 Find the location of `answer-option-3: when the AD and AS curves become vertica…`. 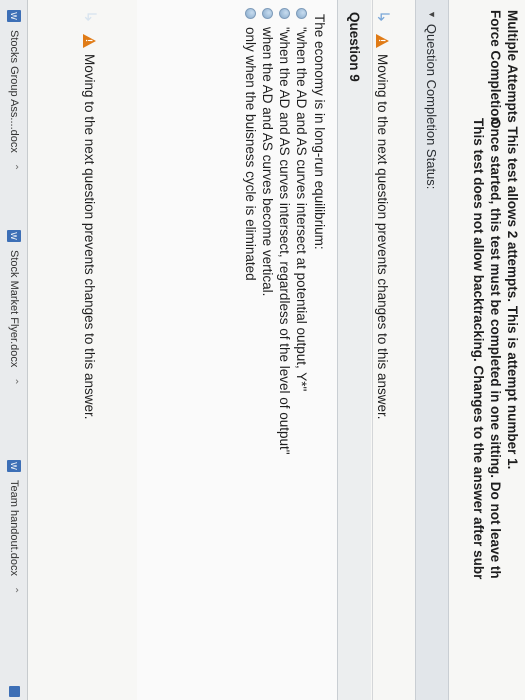

answer-option-3: when the AD and AS curves become vertica… is located at coordinates (267, 288).